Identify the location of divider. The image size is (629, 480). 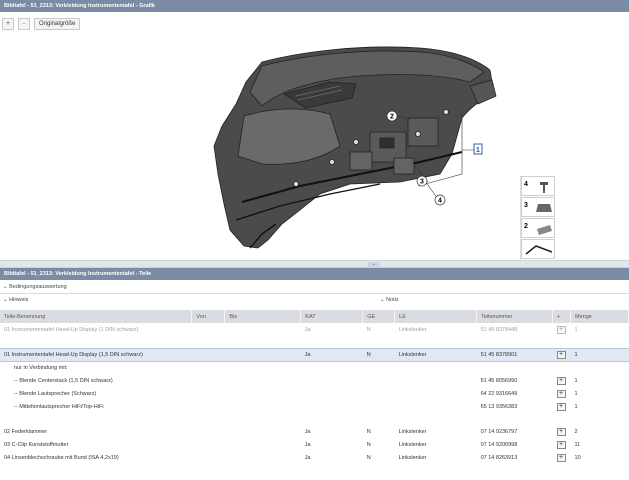
(314, 293).